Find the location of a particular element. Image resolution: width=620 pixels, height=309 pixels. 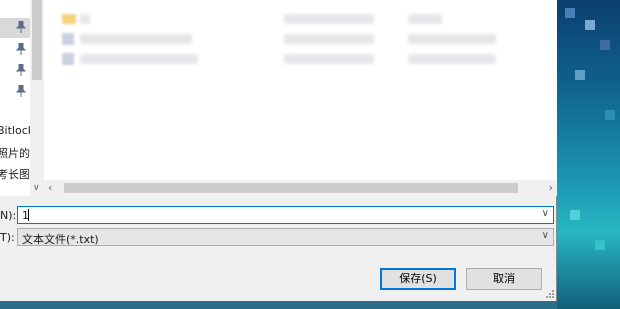

filetype-value: 文本文件(*.txt) is located at coordinates (60, 239).